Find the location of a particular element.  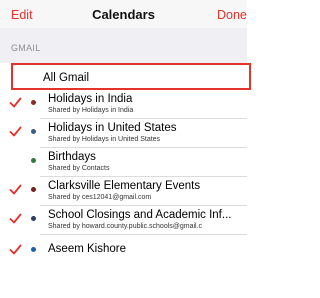

all-gmail-row: All Gmail is located at coordinates (131, 76).